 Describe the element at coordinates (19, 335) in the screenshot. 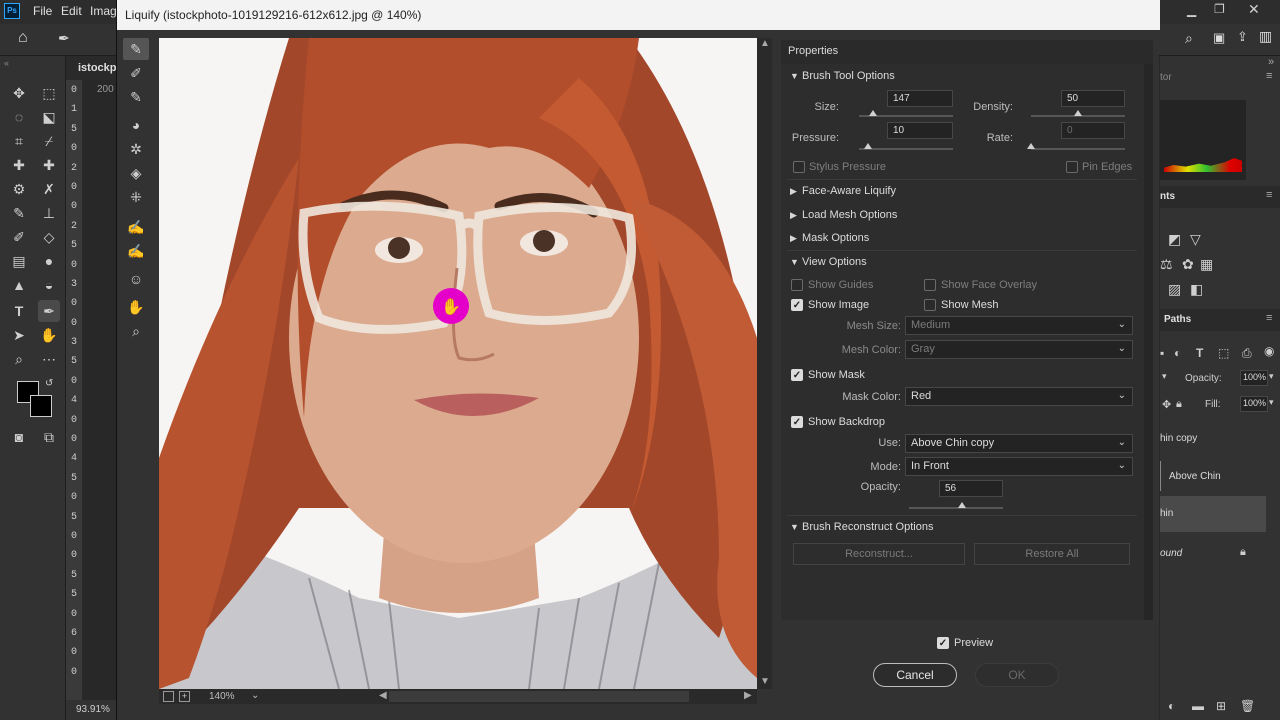

I see `path-select-icon: ➤` at that location.